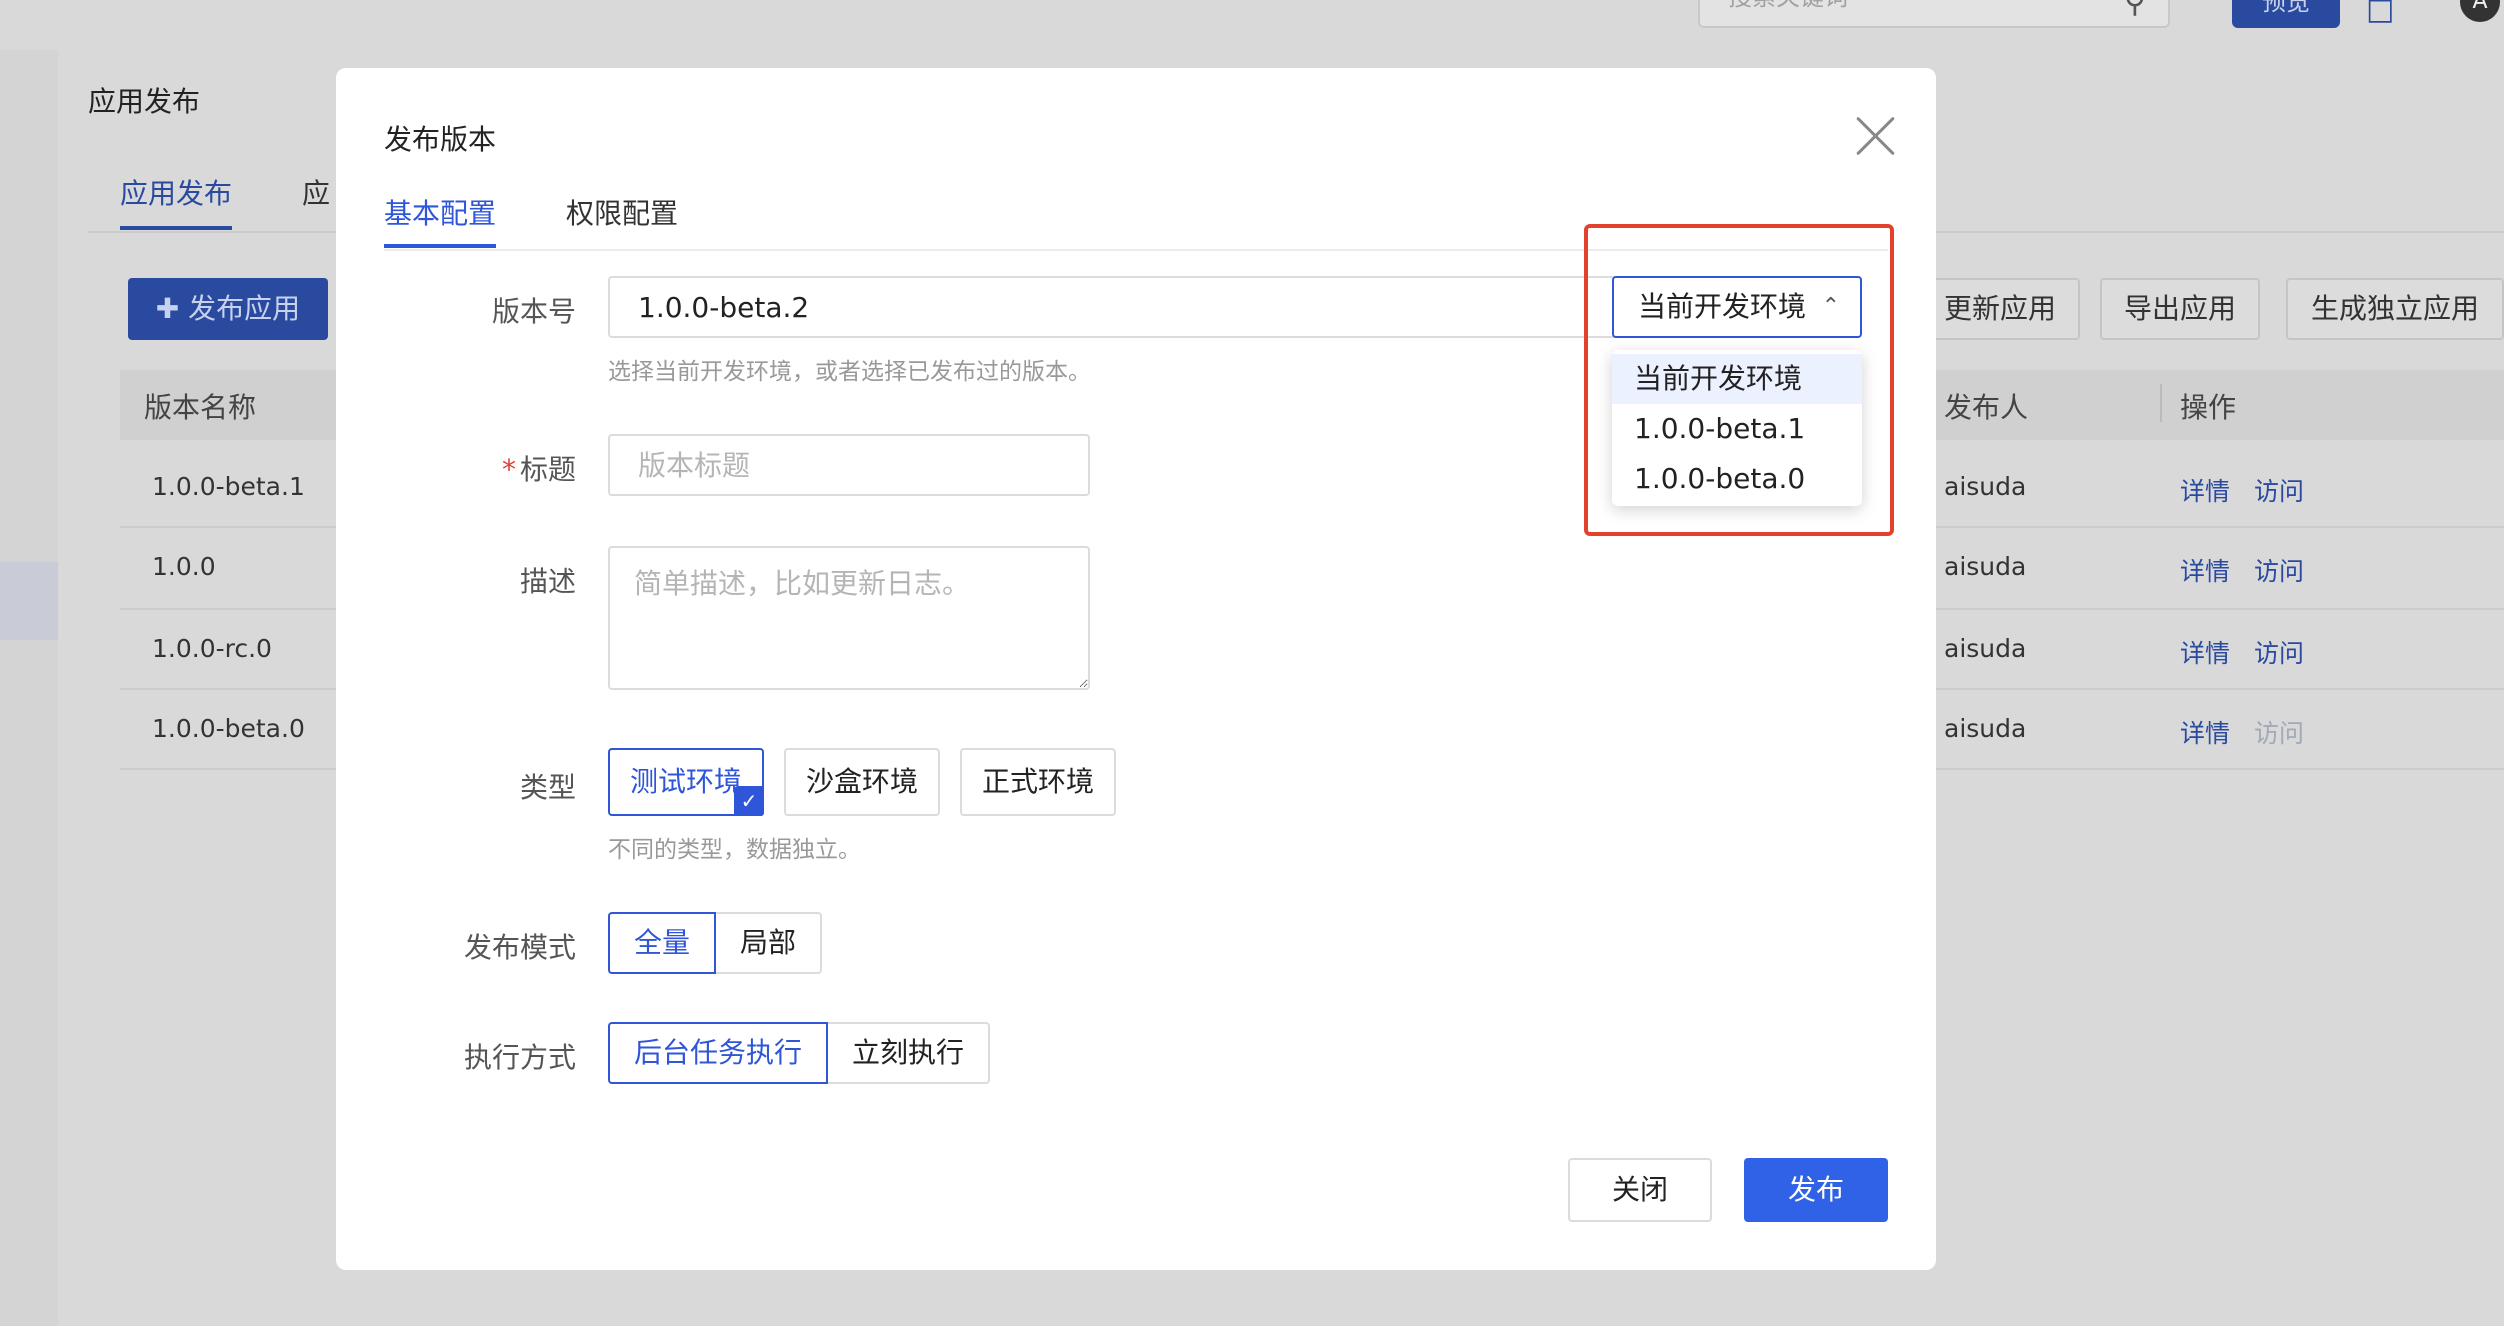 The width and height of the screenshot is (2504, 1326). What do you see at coordinates (718, 1053) in the screenshot?
I see `execution-mode-background: 后台任务执行` at bounding box center [718, 1053].